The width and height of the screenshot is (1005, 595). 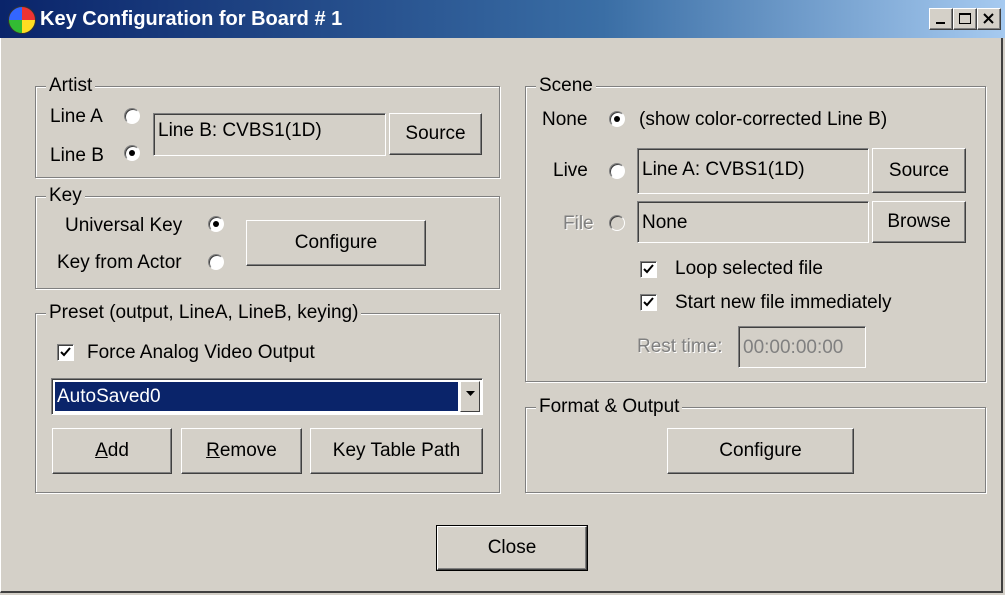 I want to click on key-from-actor-radio, so click(x=216, y=262).